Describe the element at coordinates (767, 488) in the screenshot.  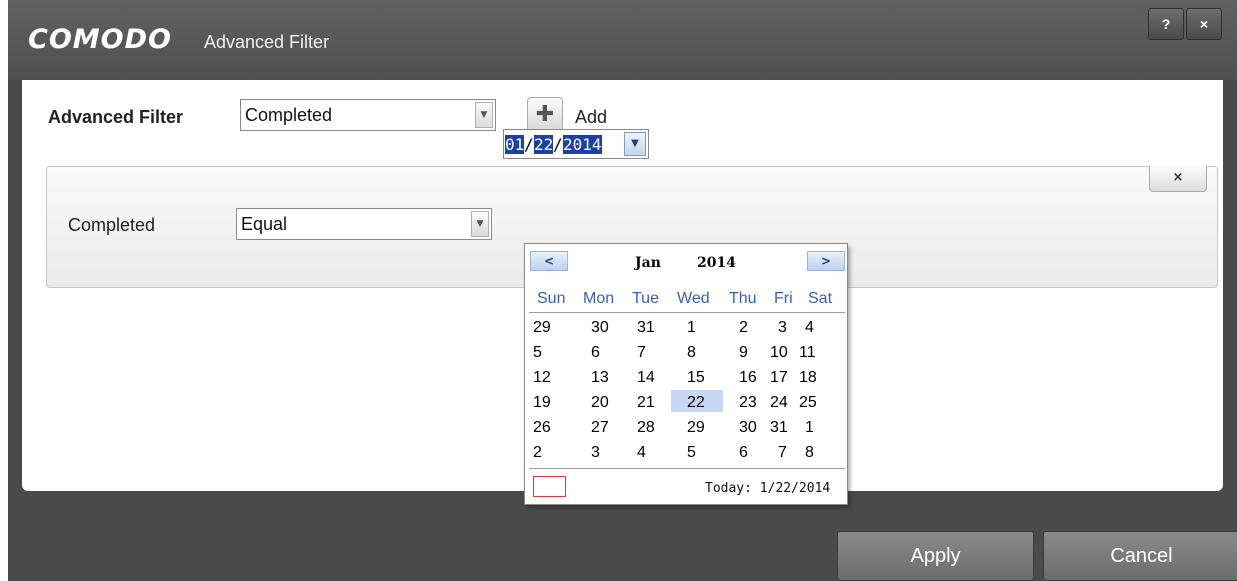
I see `today-link: Today: 1/22/2014` at that location.